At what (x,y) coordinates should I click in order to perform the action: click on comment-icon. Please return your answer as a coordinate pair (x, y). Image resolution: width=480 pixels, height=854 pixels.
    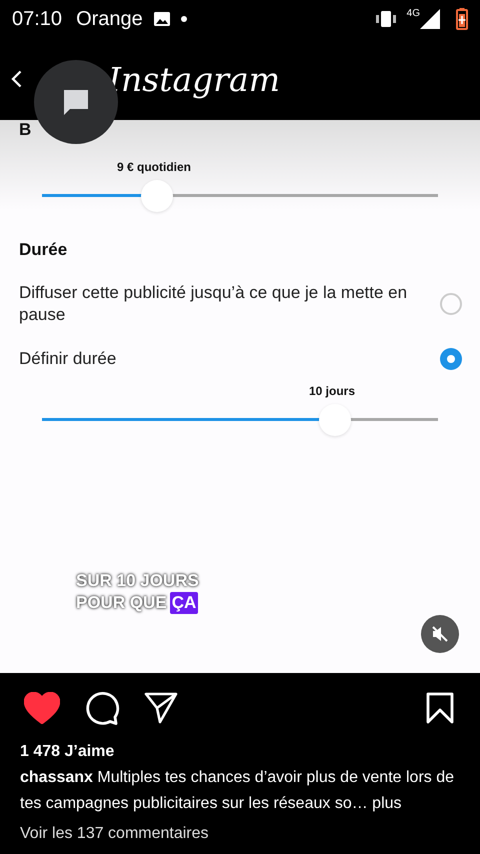
    Looking at the image, I should click on (102, 708).